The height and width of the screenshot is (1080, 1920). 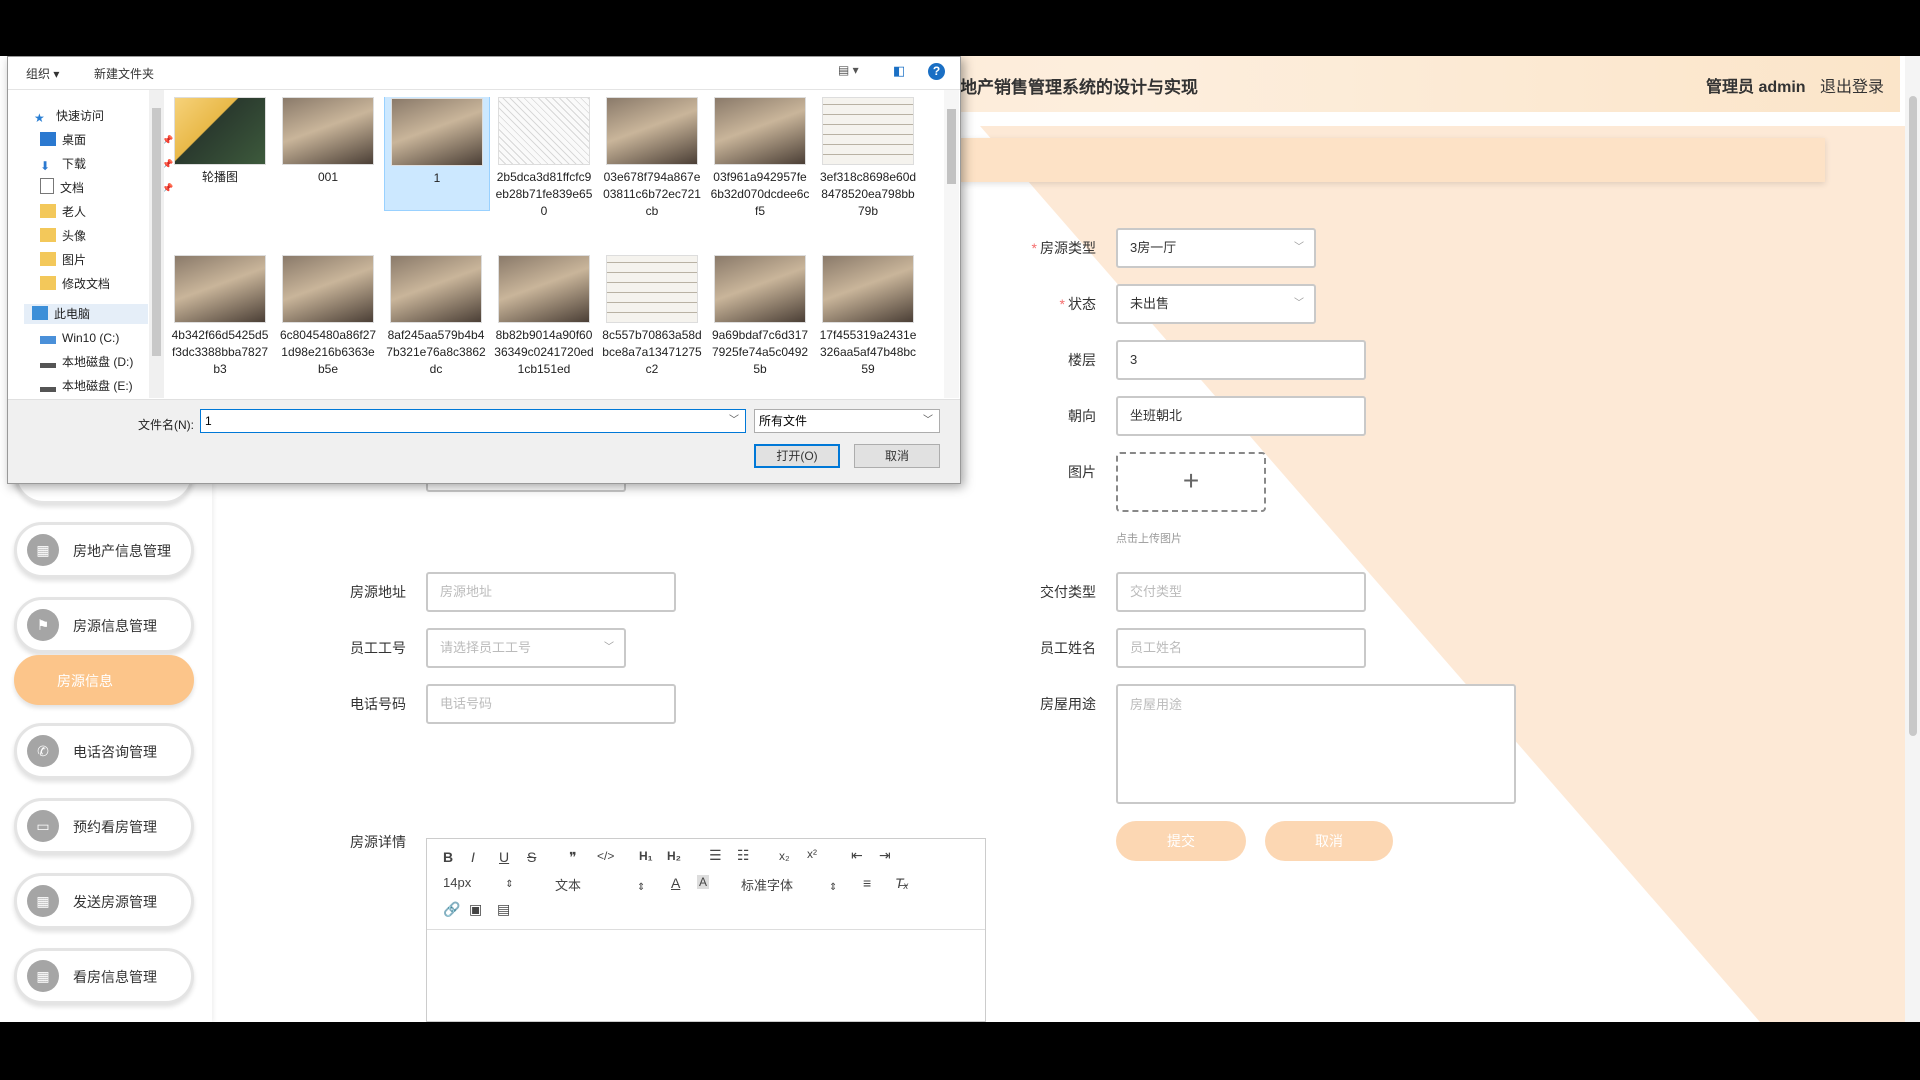 I want to click on file-item: 9a69bdaf7c6d3177925fe74a5c04925b, so click(x=760, y=316).